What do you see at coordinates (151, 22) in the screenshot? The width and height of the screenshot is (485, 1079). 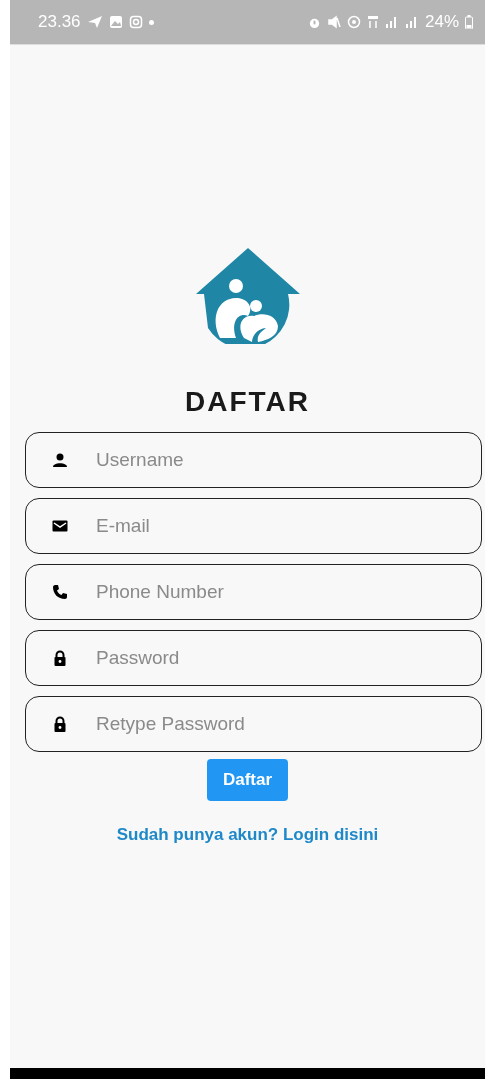 I see `dot-icon` at bounding box center [151, 22].